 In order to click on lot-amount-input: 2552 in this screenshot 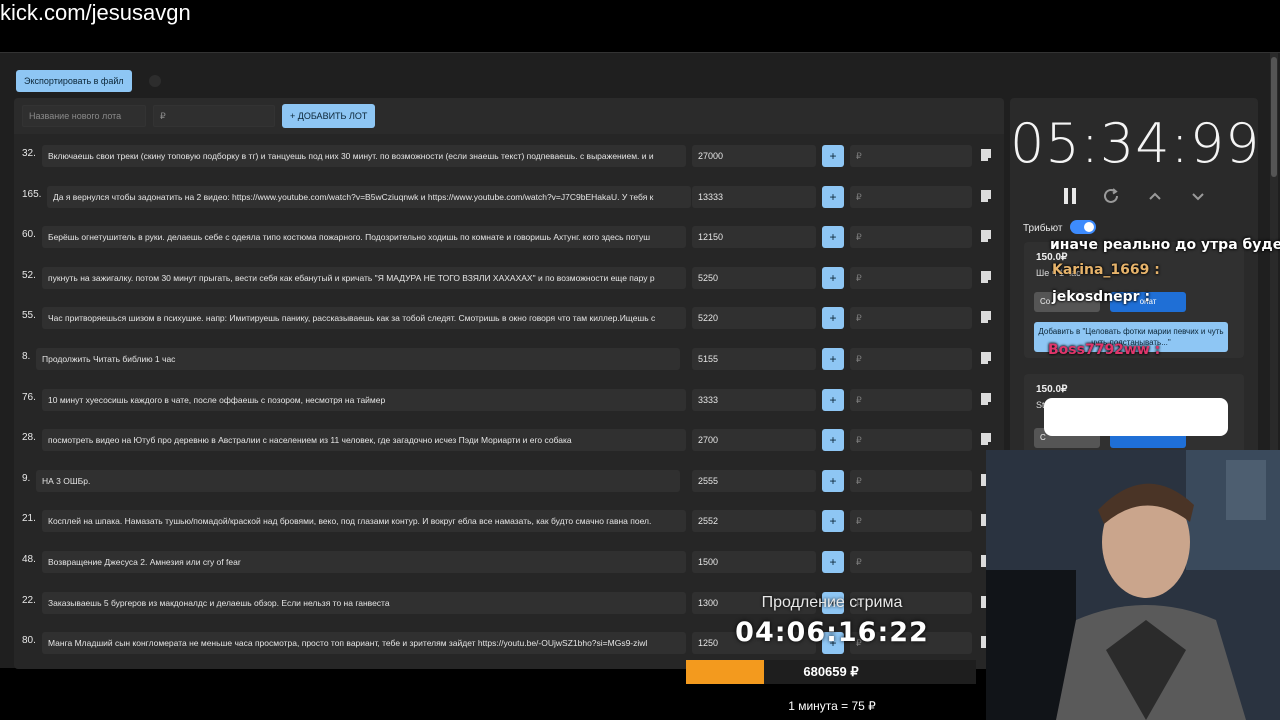, I will do `click(754, 521)`.